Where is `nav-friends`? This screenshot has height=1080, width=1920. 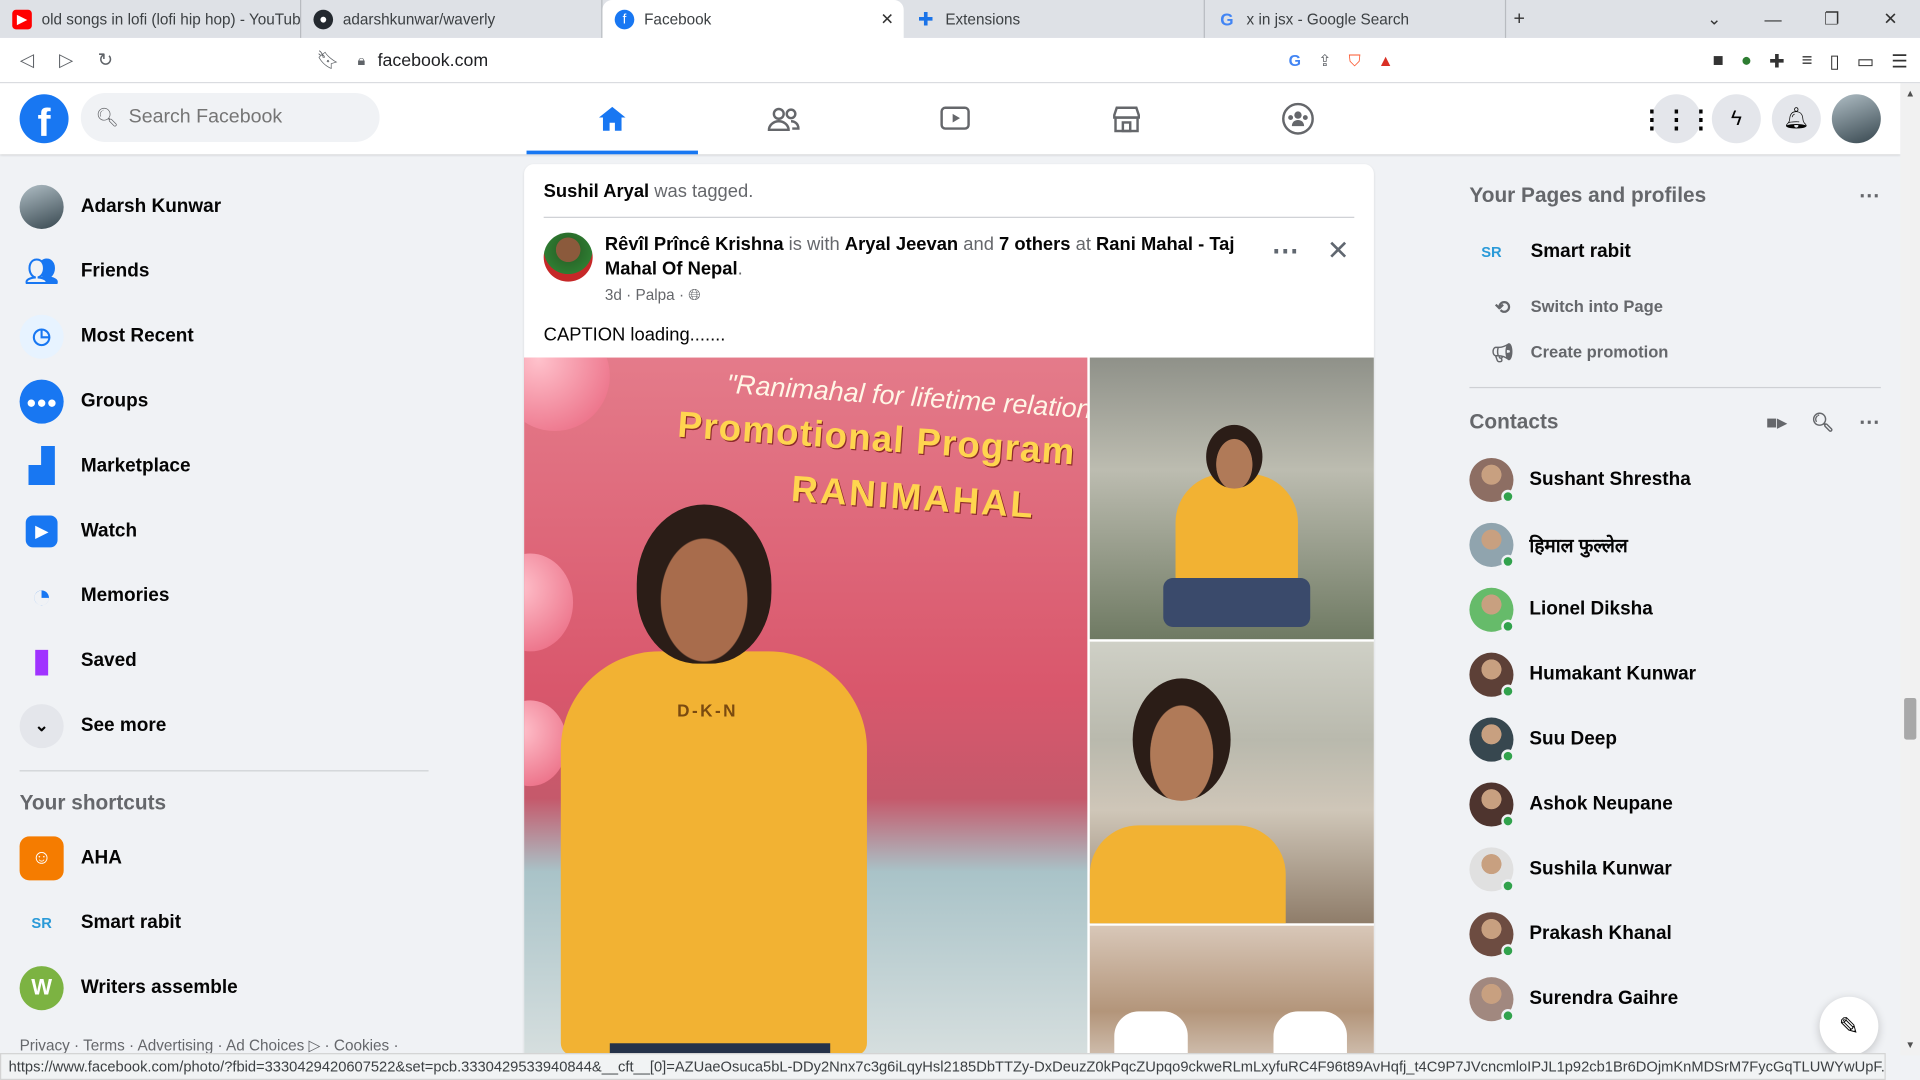 nav-friends is located at coordinates (783, 118).